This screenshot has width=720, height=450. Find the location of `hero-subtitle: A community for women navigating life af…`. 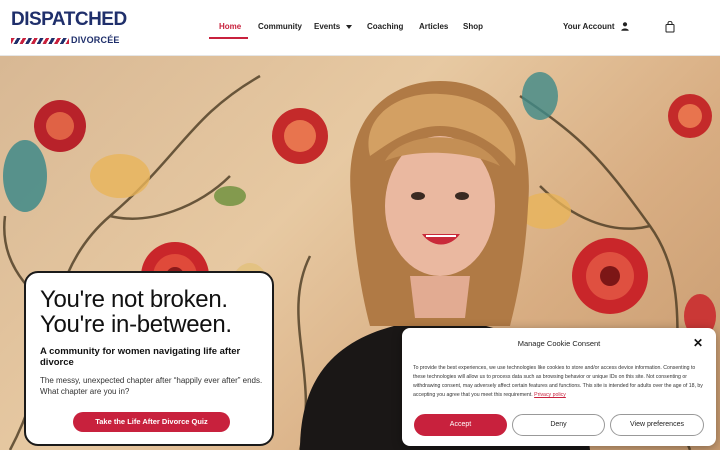

hero-subtitle: A community for women navigating life af… is located at coordinates (140, 357).